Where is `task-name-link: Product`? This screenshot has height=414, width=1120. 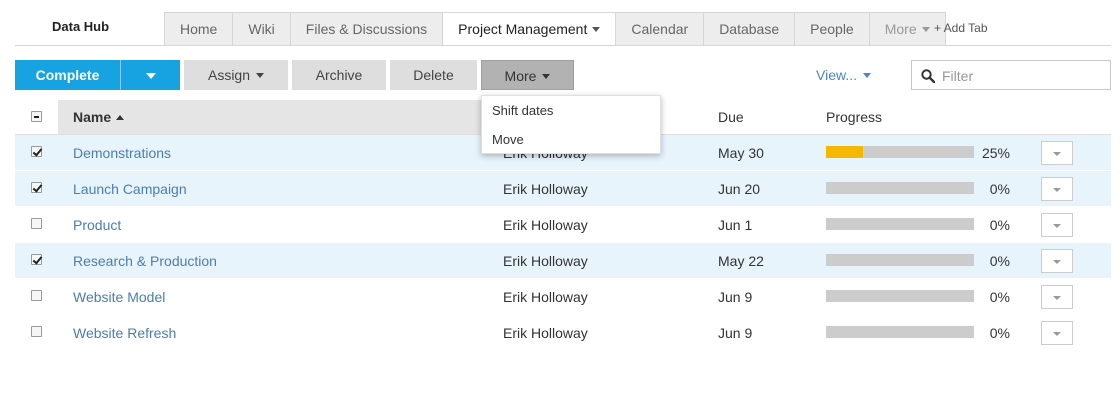
task-name-link: Product is located at coordinates (97, 225).